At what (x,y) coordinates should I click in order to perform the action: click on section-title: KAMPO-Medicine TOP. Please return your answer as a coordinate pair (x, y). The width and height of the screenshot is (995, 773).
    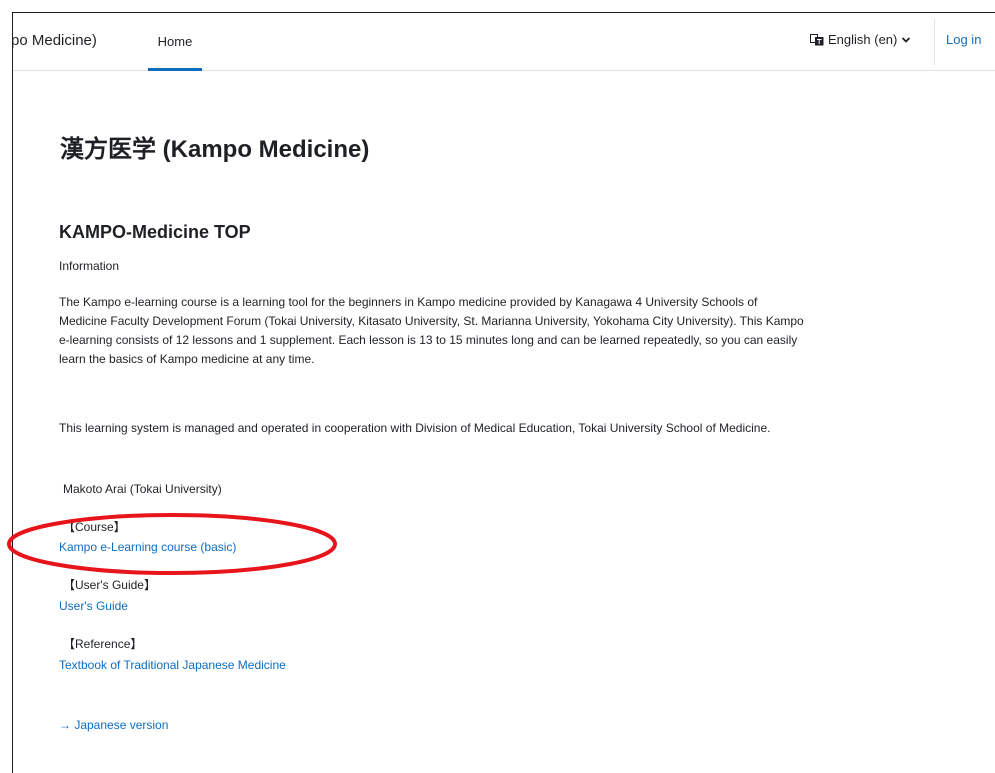
    Looking at the image, I should click on (155, 232).